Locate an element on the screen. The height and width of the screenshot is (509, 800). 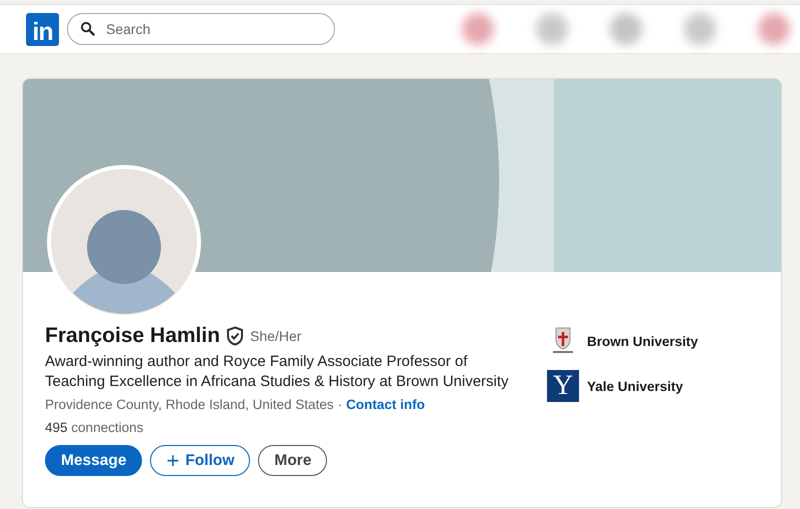
message-button: Message is located at coordinates (93, 460).